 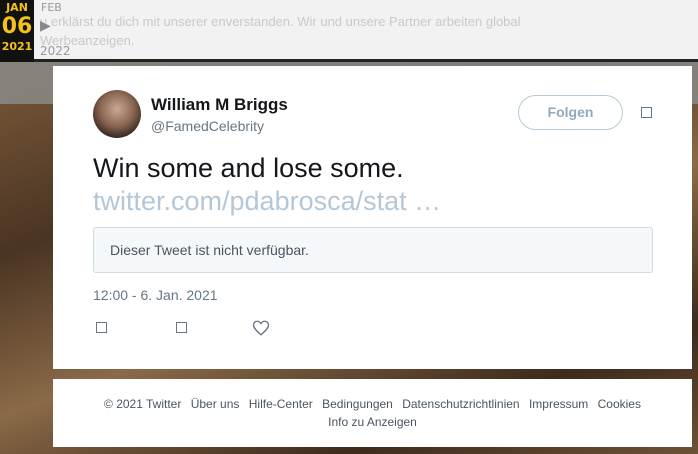 I want to click on next-capture-link: FEB ▶ 2022, so click(x=60, y=31).